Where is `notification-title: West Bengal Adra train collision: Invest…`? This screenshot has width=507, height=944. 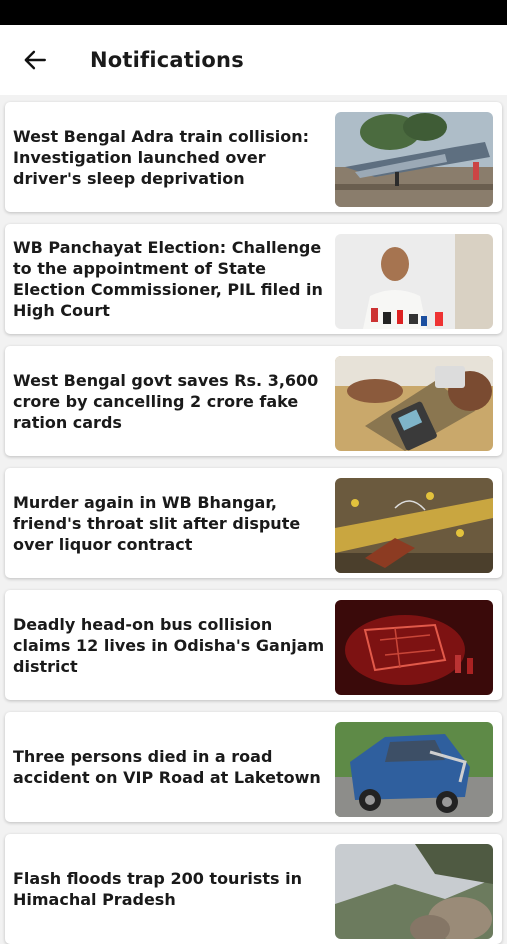
notification-title: West Bengal Adra train collision: Invest… is located at coordinates (161, 157).